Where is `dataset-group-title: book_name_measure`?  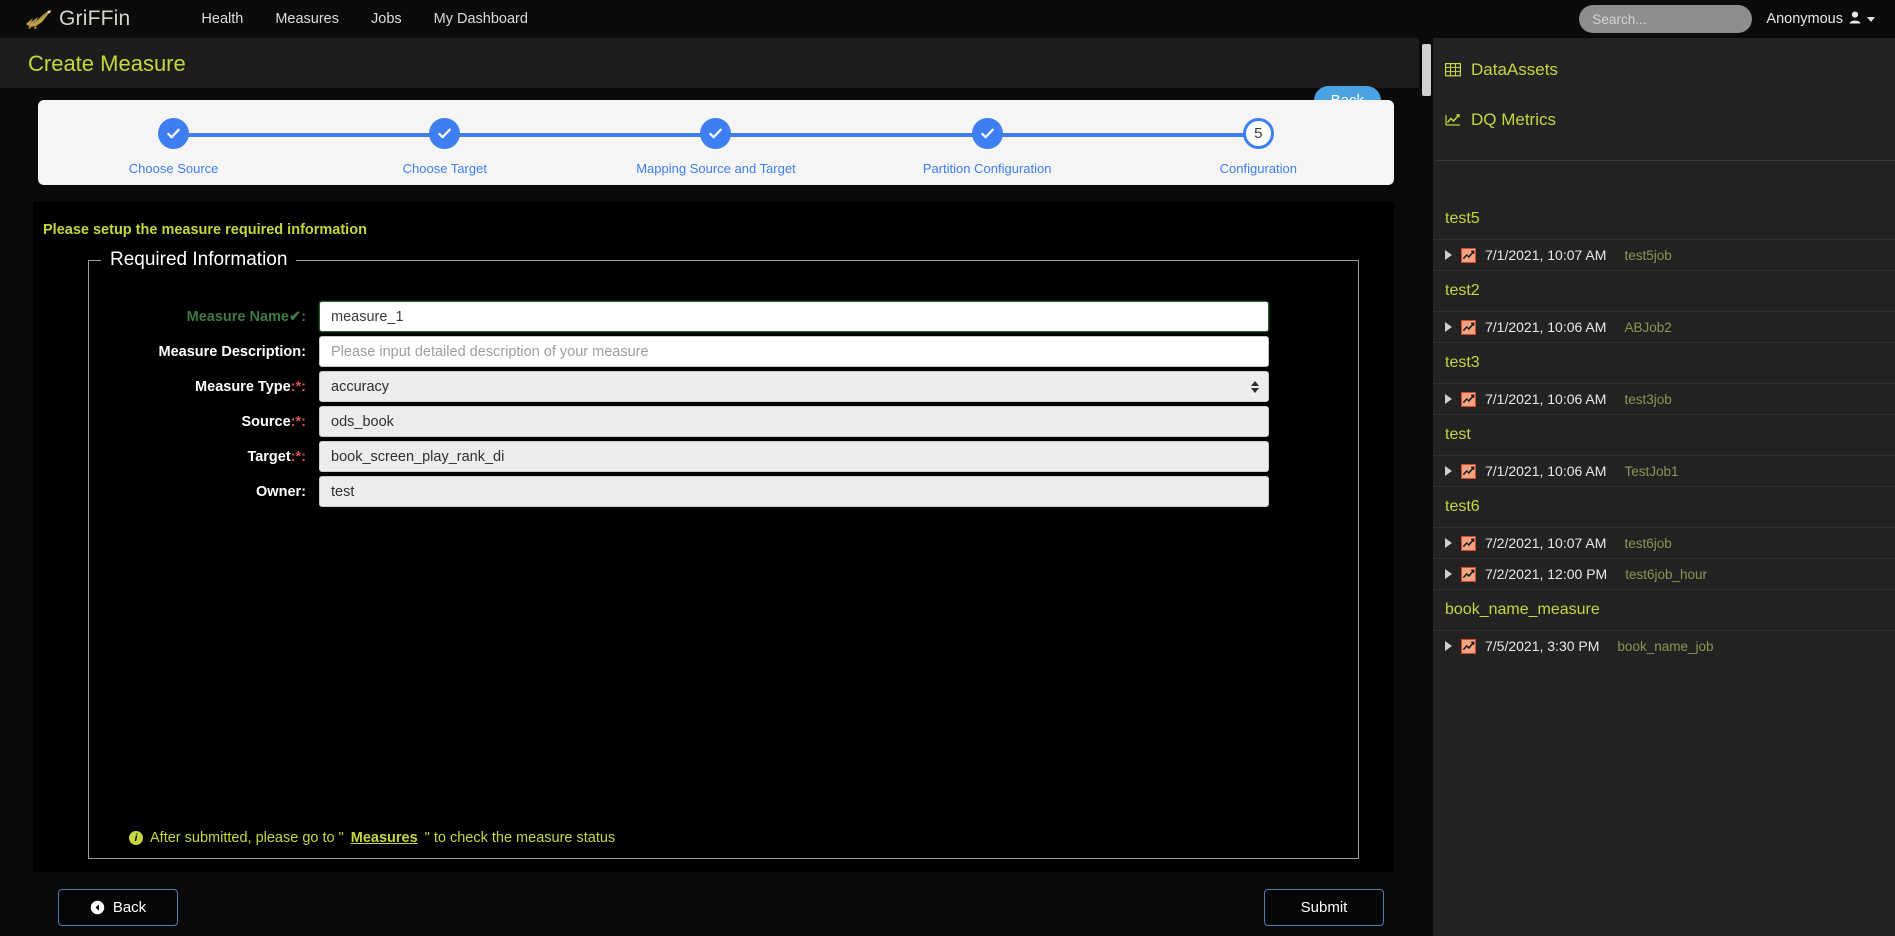 dataset-group-title: book_name_measure is located at coordinates (1657, 609).